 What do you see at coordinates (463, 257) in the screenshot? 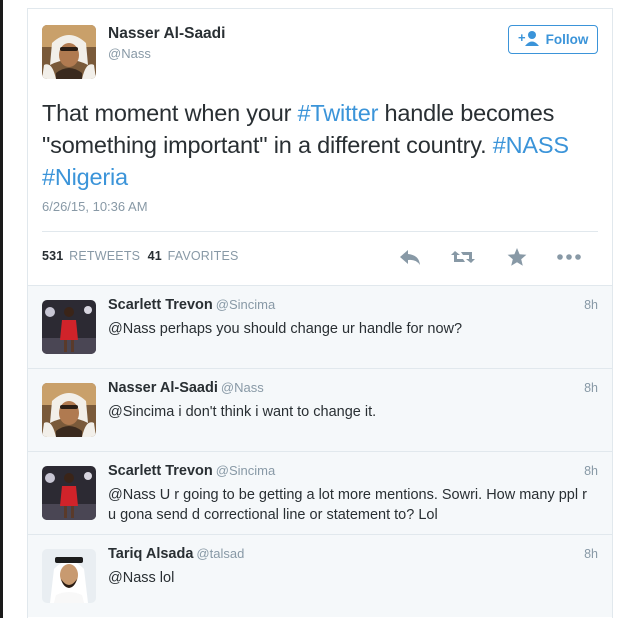
I see `retweet-icon` at bounding box center [463, 257].